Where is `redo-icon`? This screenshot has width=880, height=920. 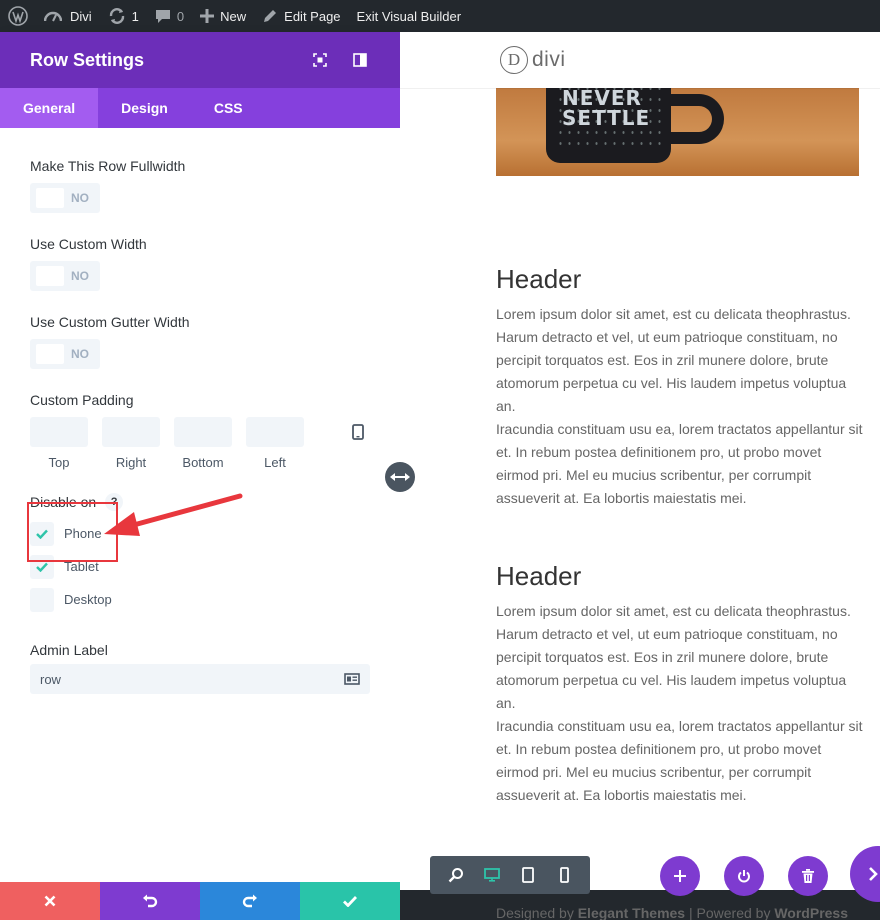
redo-icon is located at coordinates (249, 901).